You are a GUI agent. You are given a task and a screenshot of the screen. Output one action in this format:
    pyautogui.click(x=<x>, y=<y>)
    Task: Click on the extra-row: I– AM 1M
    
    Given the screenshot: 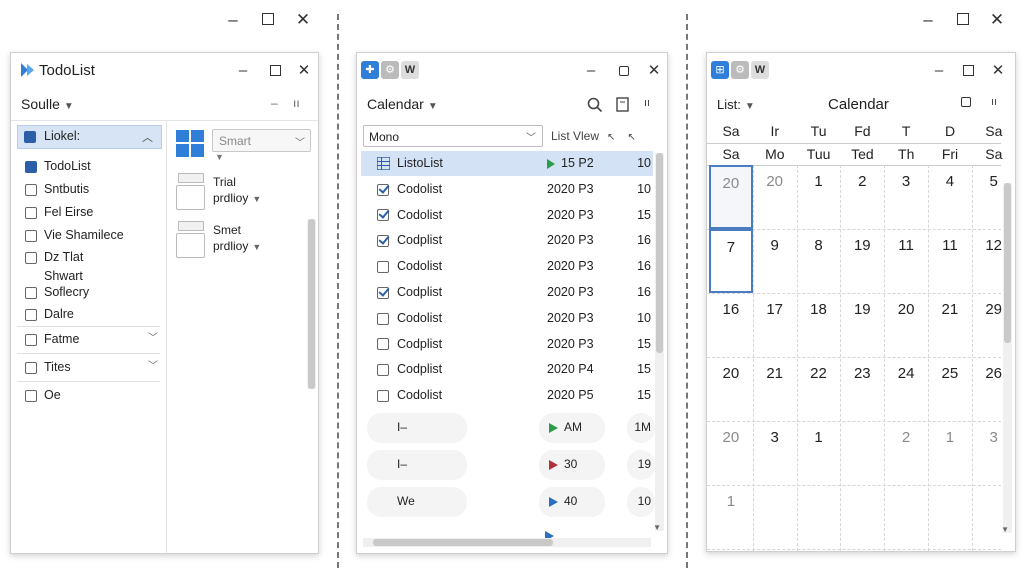 What is the action you would take?
    pyautogui.click(x=506, y=428)
    